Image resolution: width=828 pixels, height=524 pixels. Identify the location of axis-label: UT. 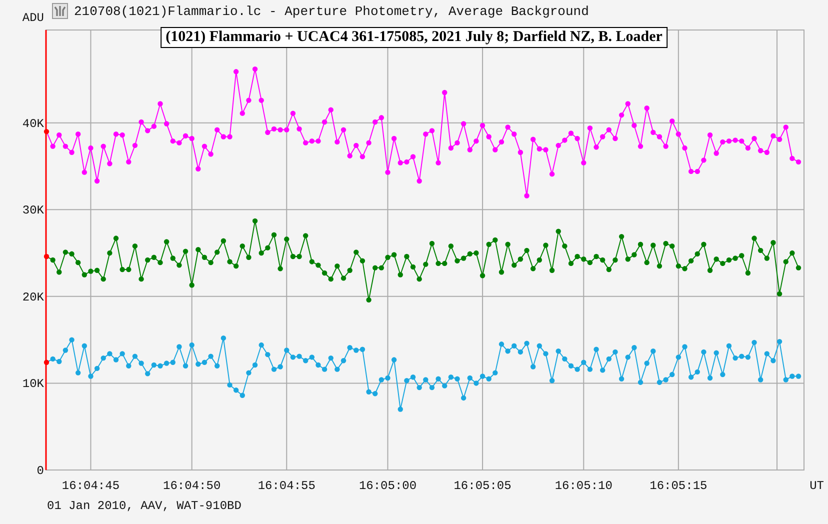
(817, 486).